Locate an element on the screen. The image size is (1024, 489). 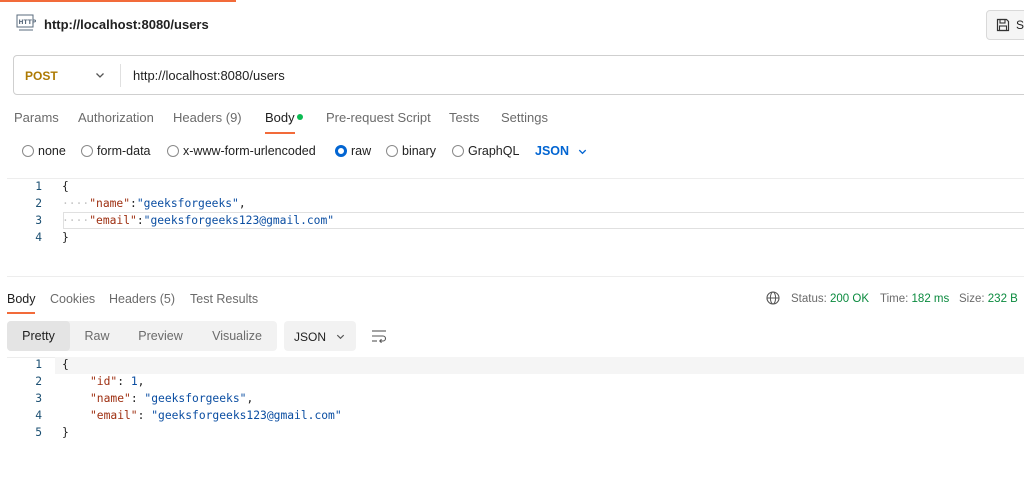
request-header: HTTP http://localhost:8080/users S is located at coordinates (512, 24).